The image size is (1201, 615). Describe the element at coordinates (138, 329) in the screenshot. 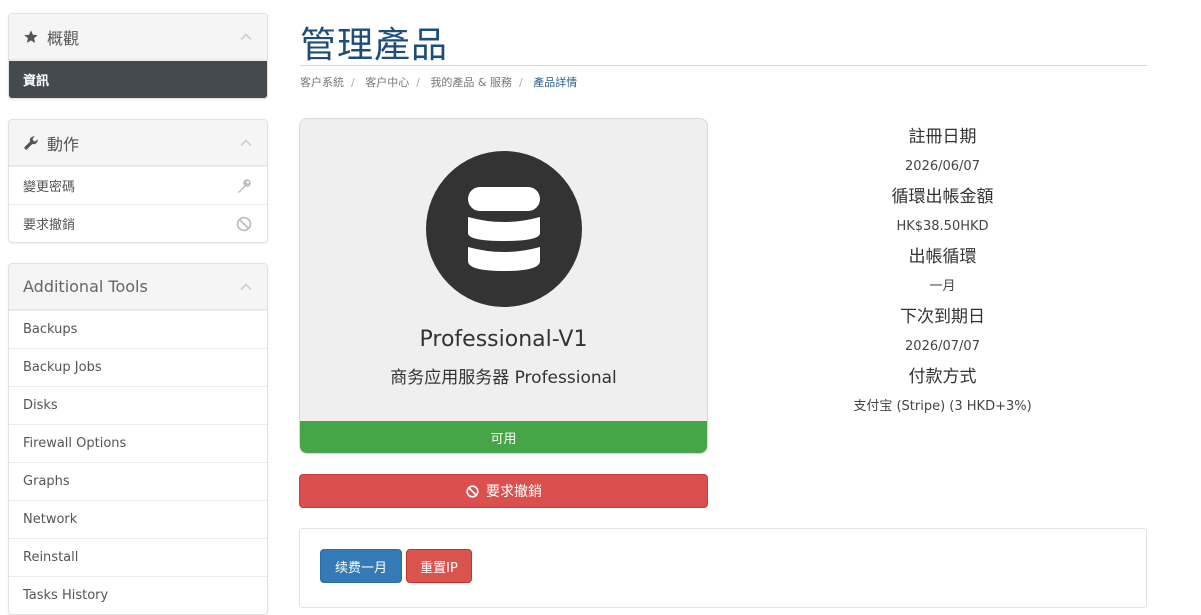

I see `sidebar-item-backups: Backups` at that location.